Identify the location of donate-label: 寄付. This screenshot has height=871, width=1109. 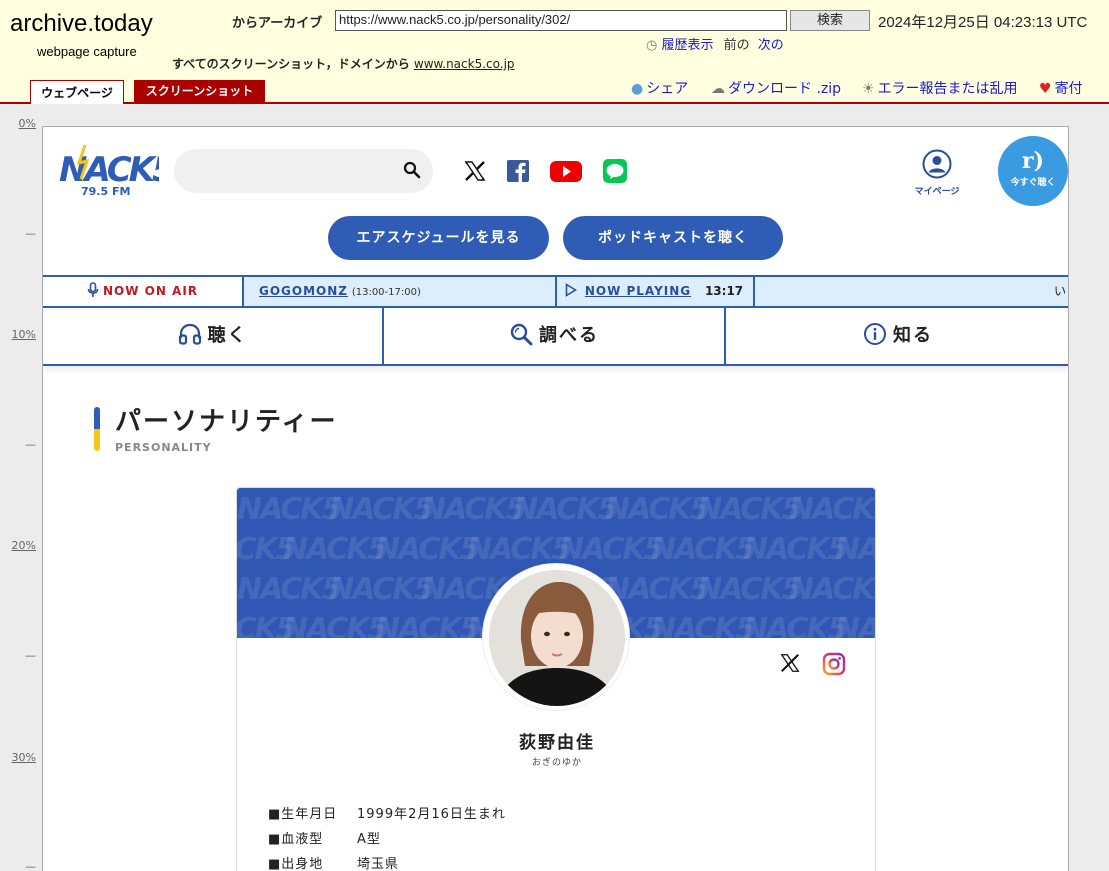
(1068, 89).